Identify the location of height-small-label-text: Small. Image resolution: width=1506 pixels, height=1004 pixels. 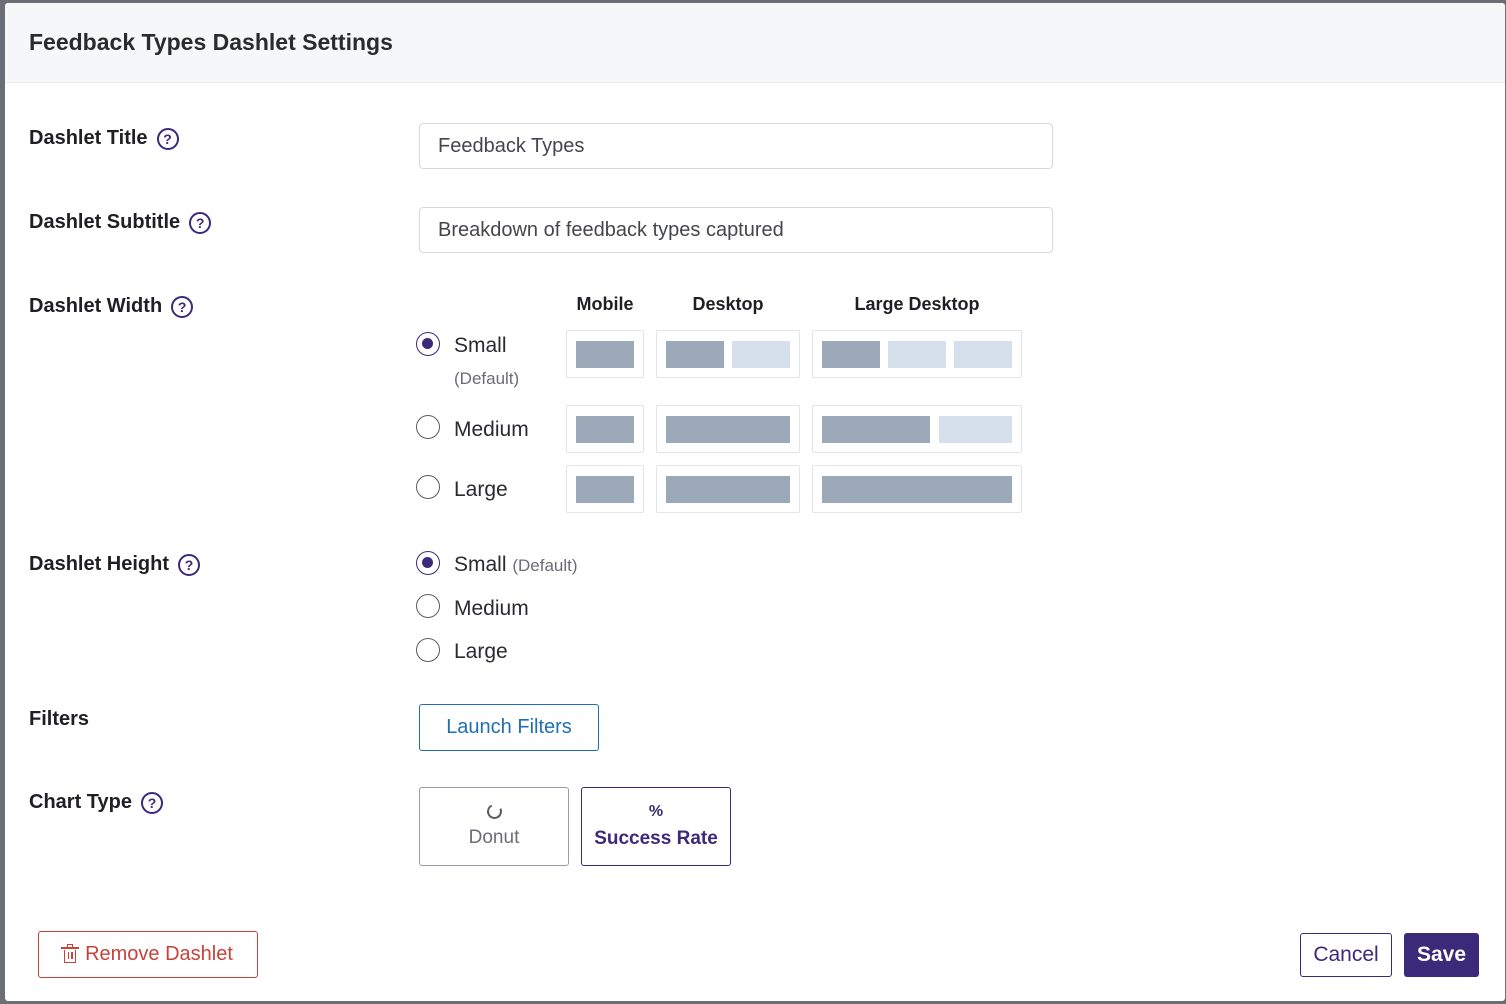
(480, 564).